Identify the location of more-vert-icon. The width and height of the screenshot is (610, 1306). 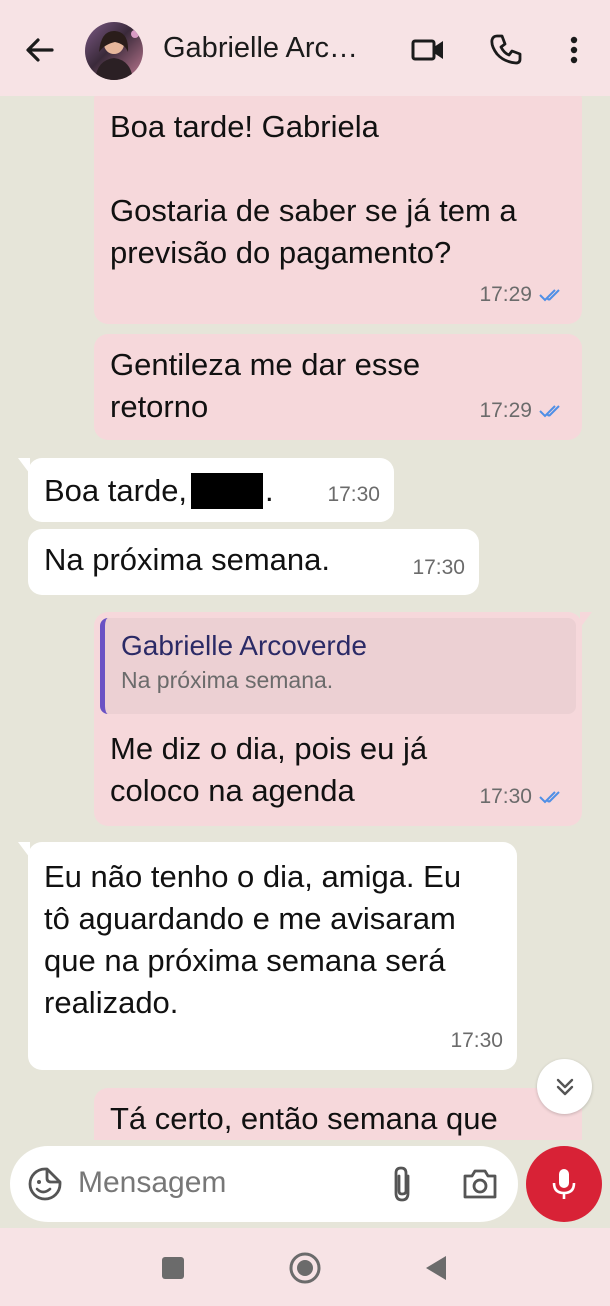
(574, 50).